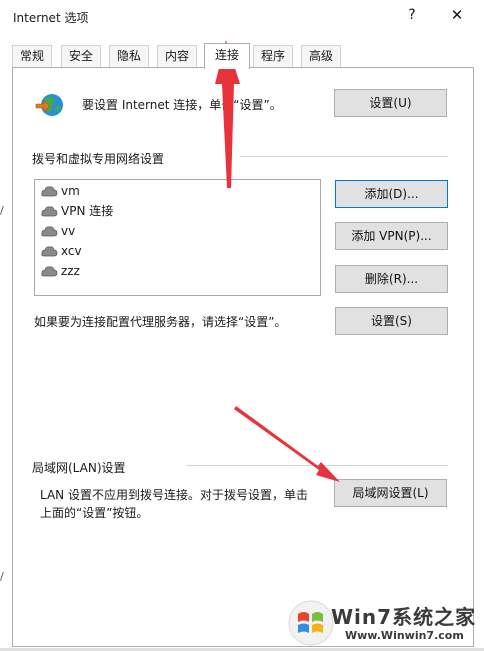 The image size is (484, 651). Describe the element at coordinates (71, 251) in the screenshot. I see `list-item-label: xcv` at that location.